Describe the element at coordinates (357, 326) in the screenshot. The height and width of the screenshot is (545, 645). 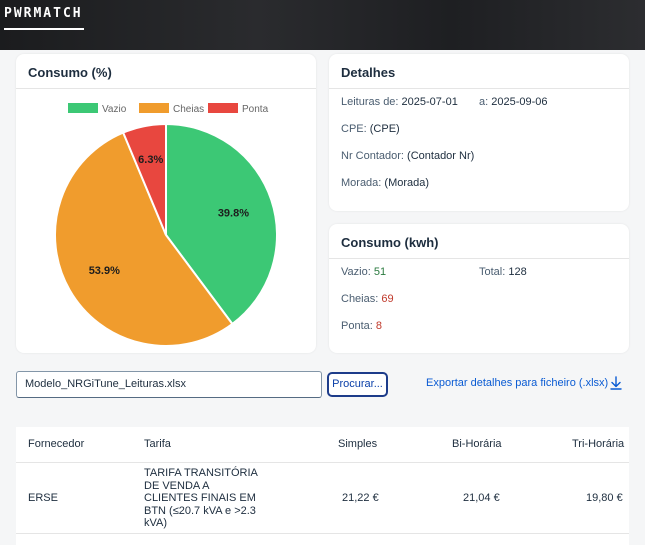
I see `ponta-label: Ponta:` at that location.